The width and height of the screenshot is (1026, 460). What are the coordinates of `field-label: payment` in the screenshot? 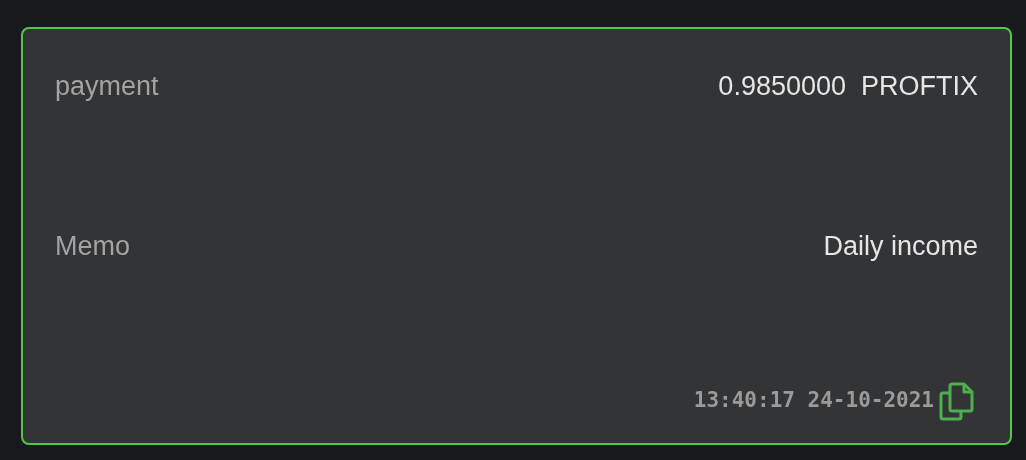 It's located at (107, 86).